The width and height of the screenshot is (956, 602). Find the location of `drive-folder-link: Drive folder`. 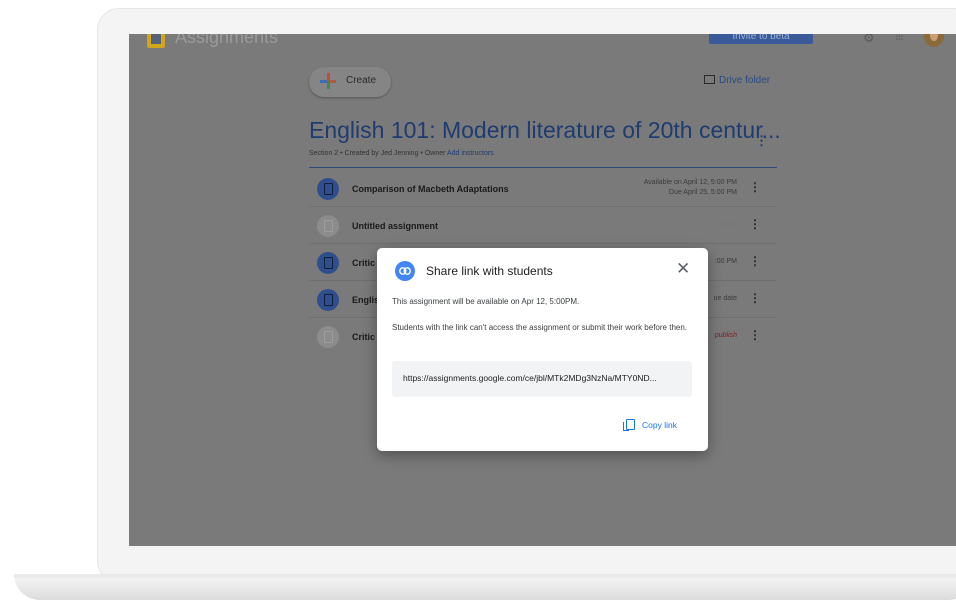

drive-folder-link: Drive folder is located at coordinates (737, 80).